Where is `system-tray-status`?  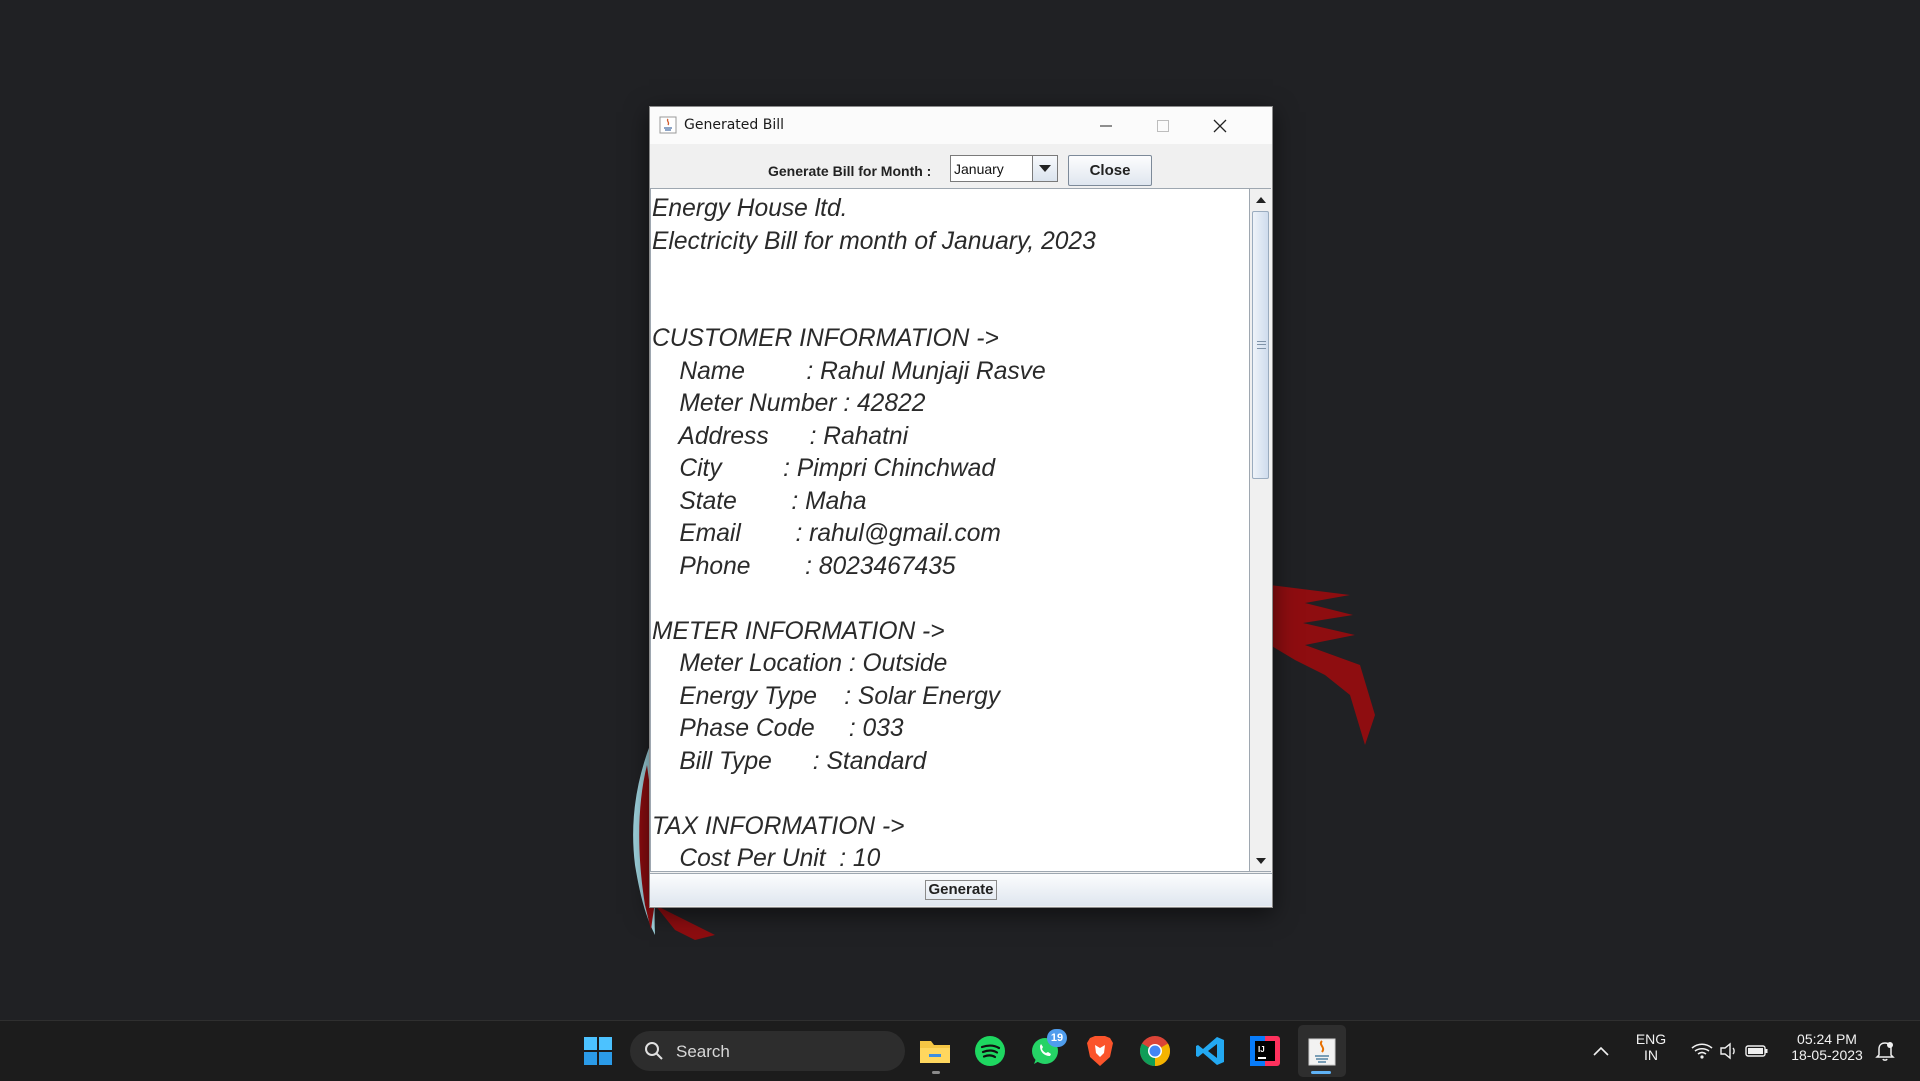
system-tray-status is located at coordinates (1730, 1051).